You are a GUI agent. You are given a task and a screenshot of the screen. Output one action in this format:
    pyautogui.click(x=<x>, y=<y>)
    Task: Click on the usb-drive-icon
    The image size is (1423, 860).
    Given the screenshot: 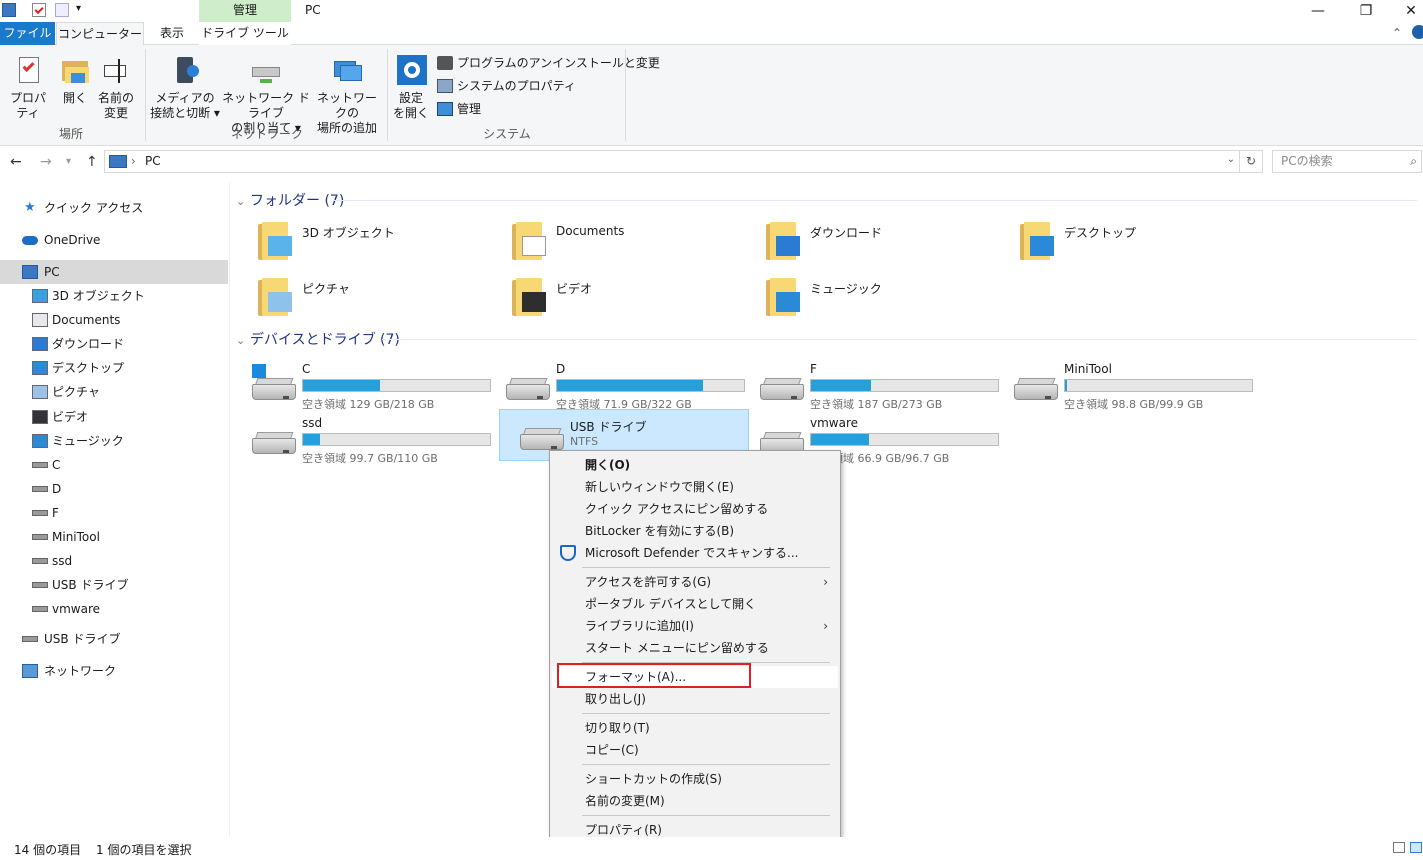 What is the action you would take?
    pyautogui.click(x=30, y=639)
    